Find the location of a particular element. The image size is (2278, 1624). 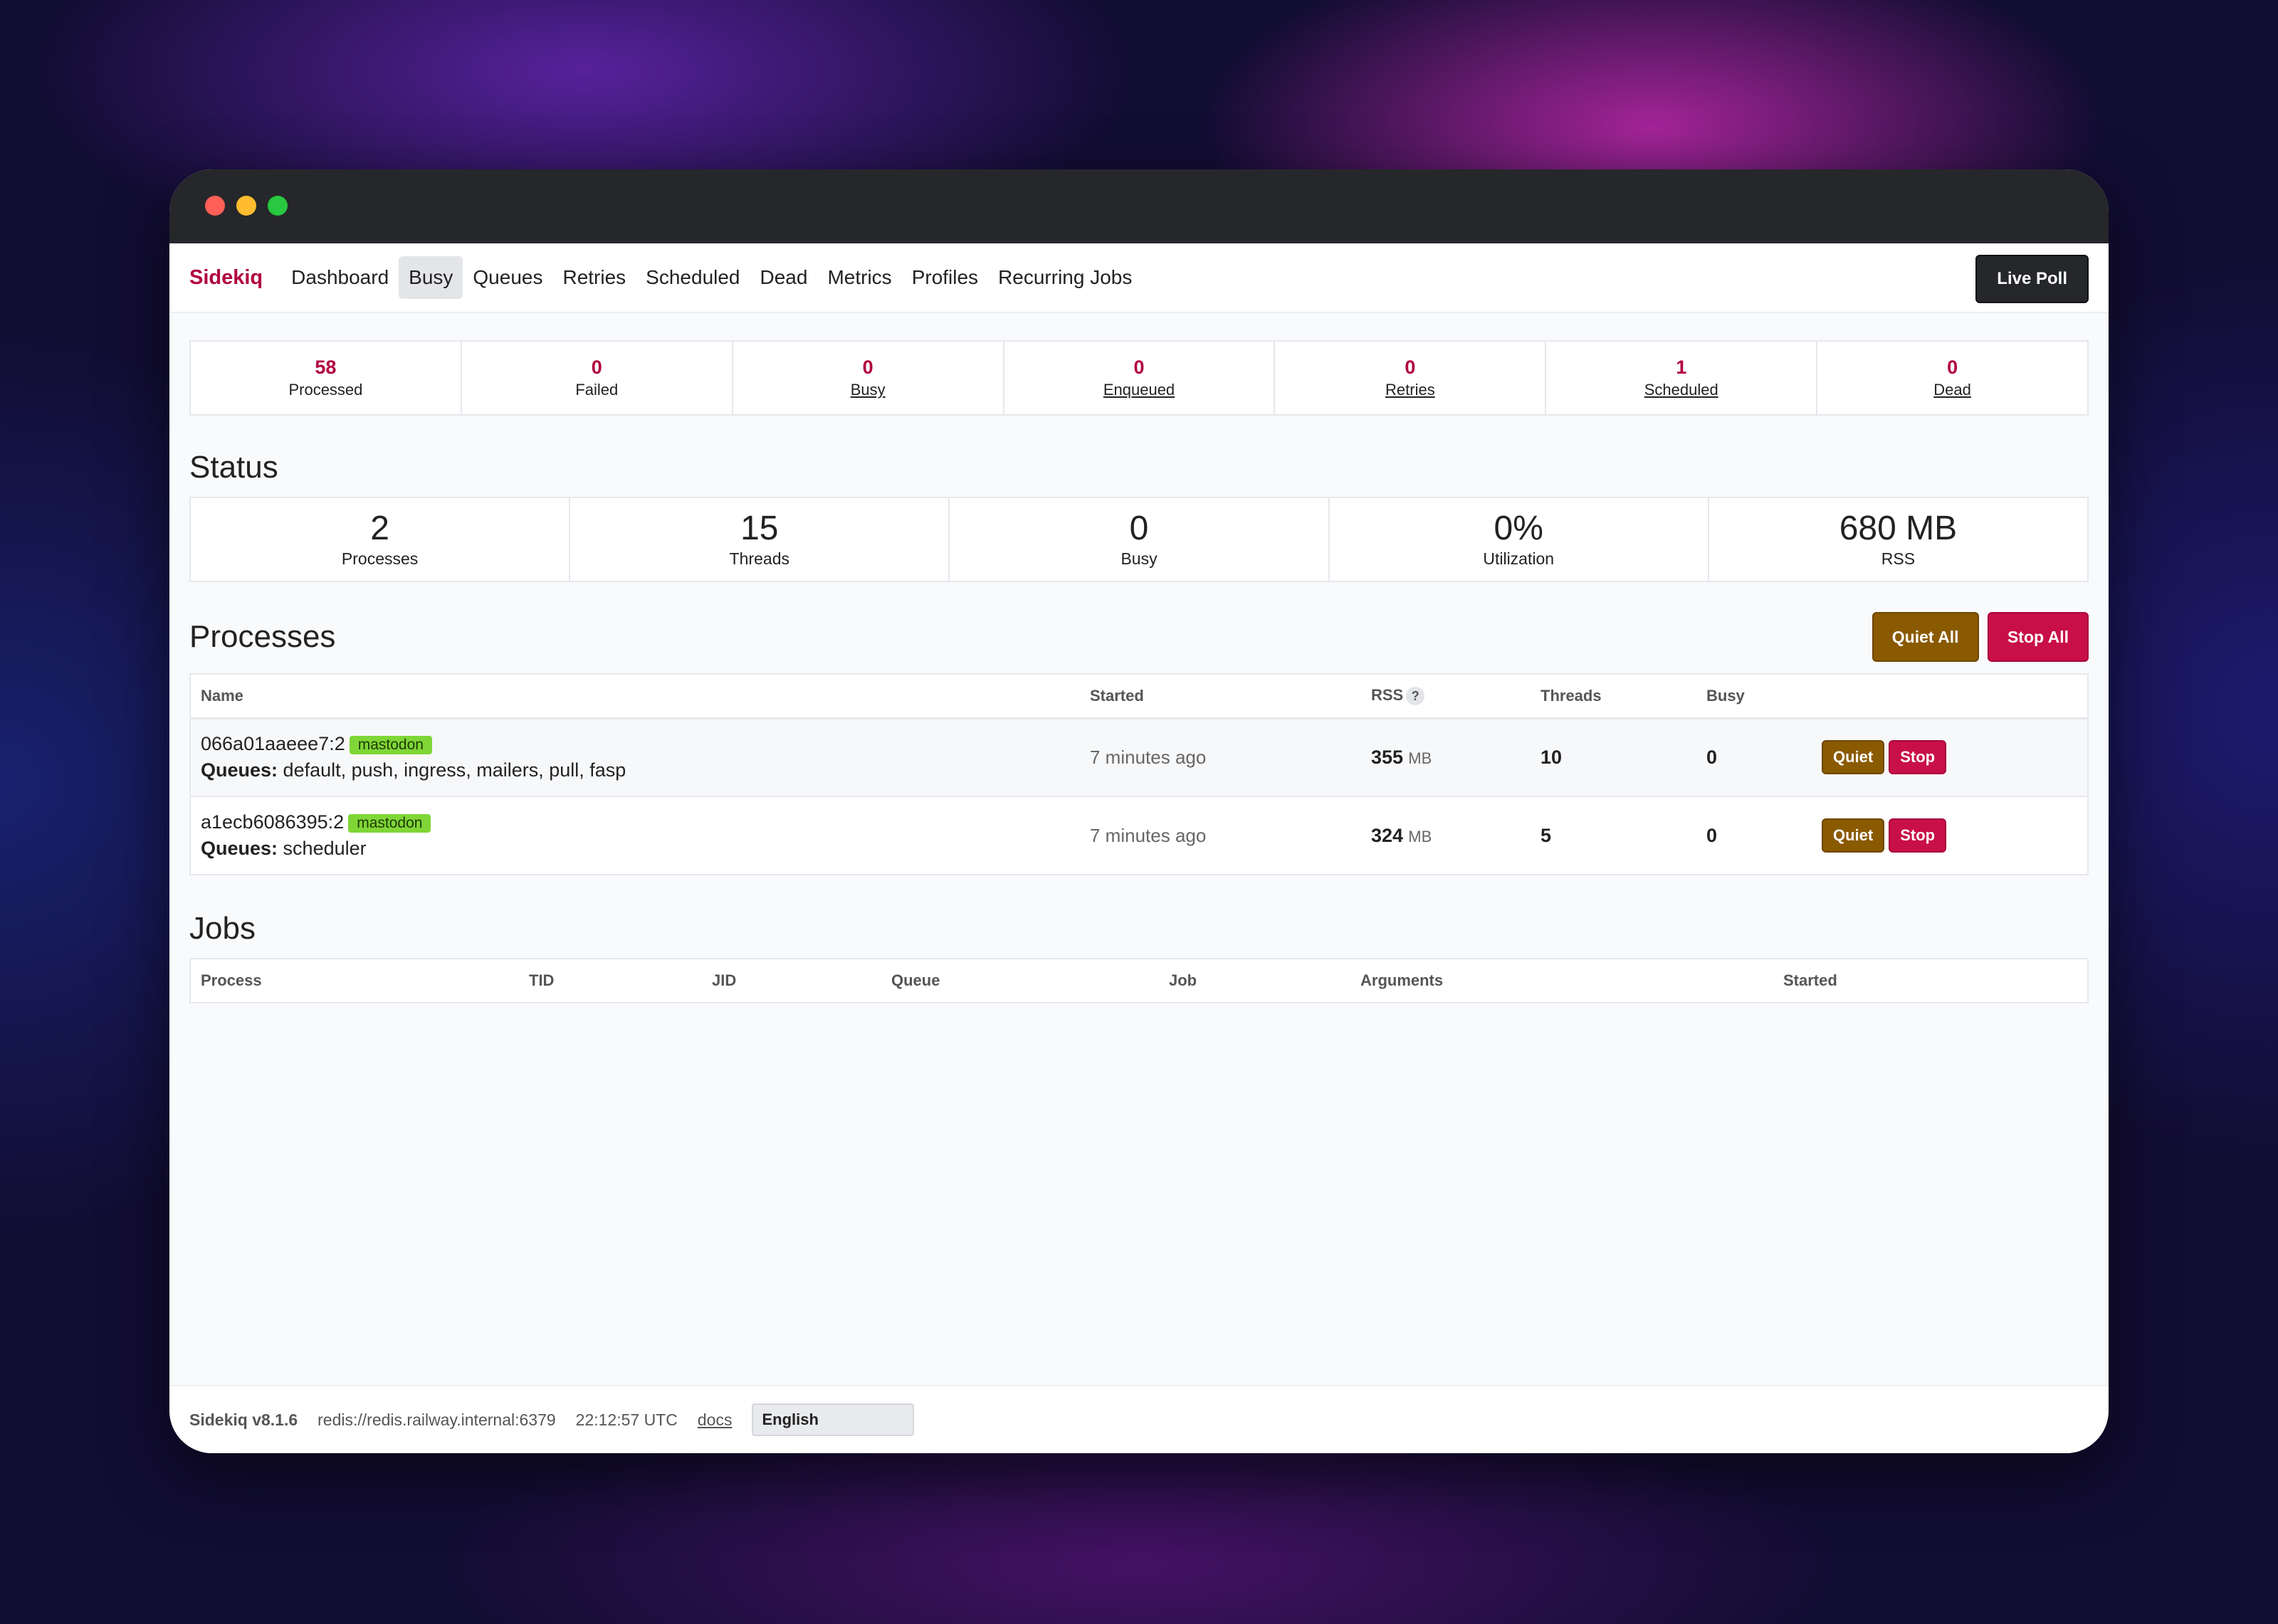

title-bar is located at coordinates (1139, 206).